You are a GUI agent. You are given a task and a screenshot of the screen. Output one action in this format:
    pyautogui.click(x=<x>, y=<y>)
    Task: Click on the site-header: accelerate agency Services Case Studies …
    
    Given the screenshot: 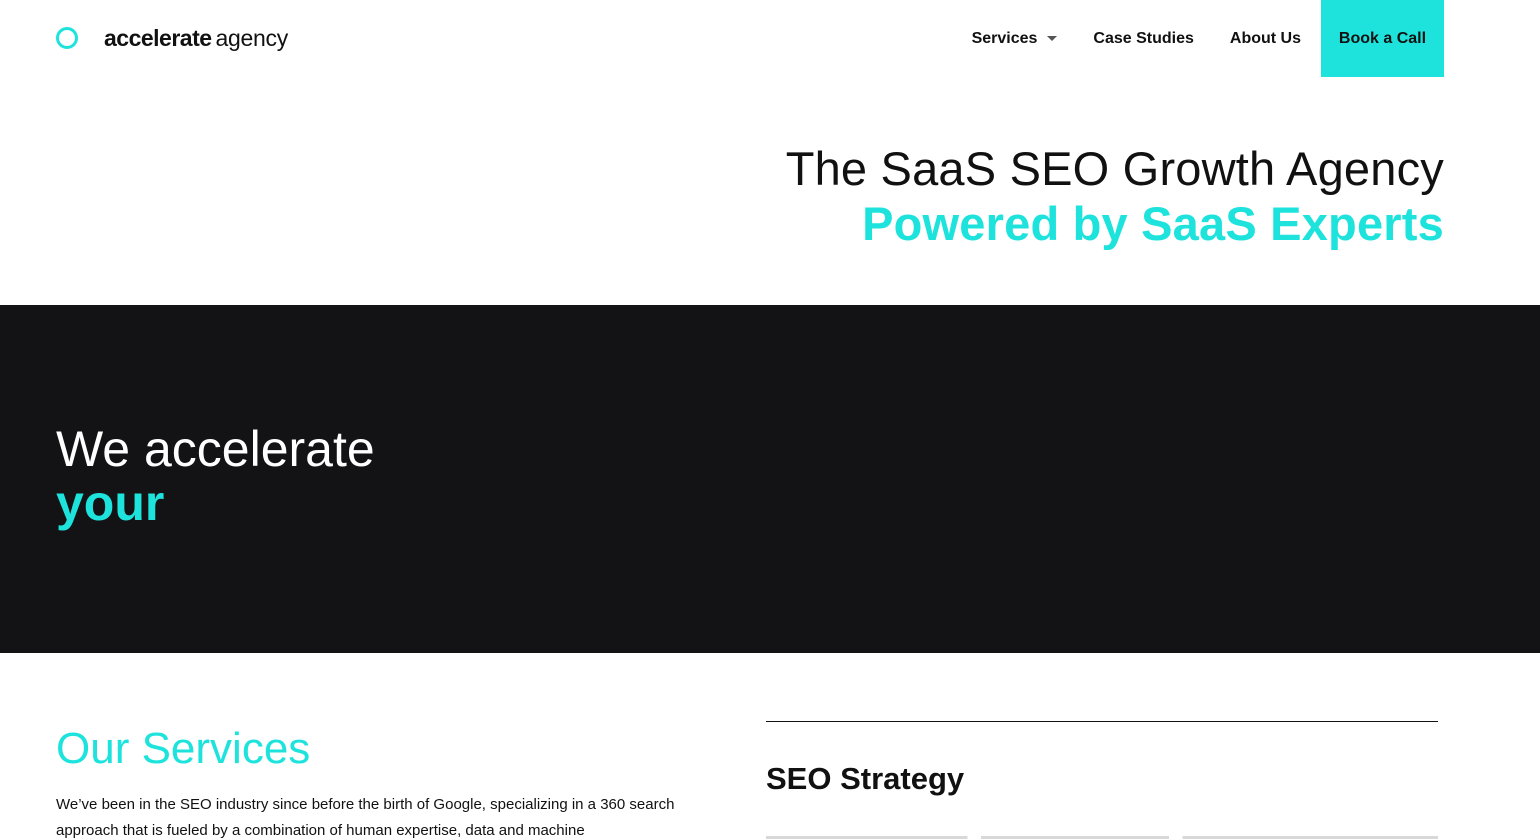 What is the action you would take?
    pyautogui.click(x=770, y=38)
    